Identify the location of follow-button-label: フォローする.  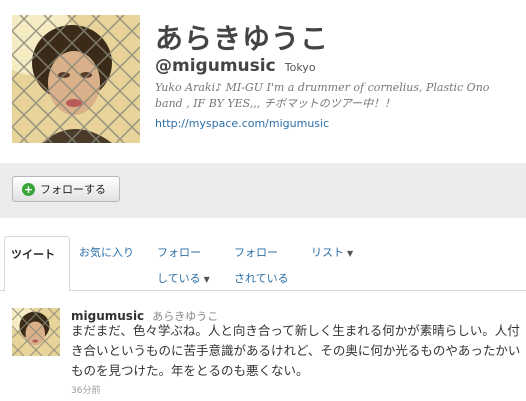
(73, 189).